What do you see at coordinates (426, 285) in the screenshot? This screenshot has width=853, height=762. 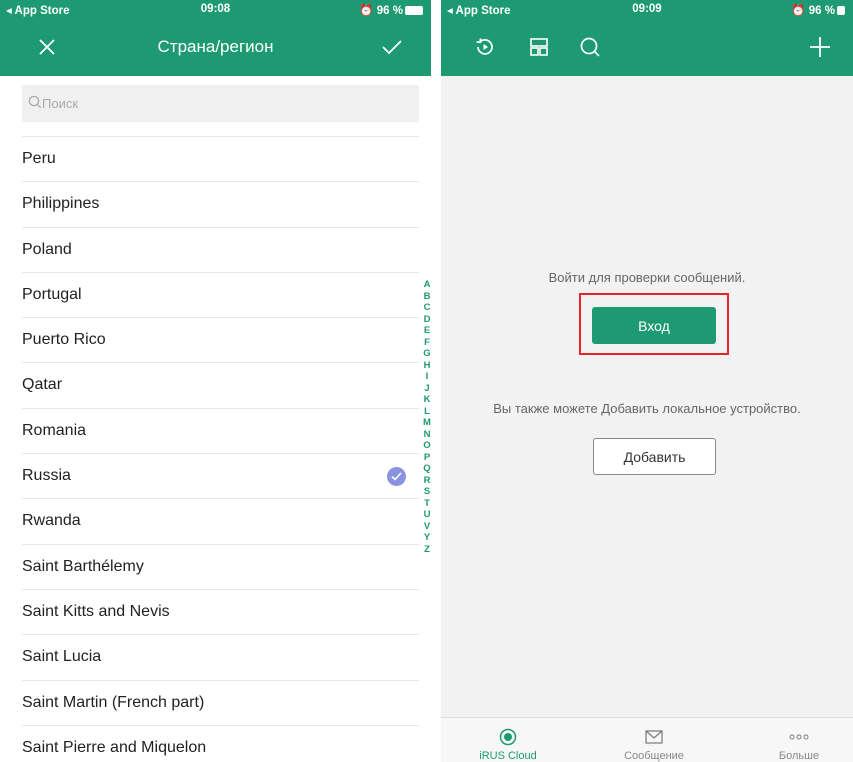 I see `alphabet-letter: A` at bounding box center [426, 285].